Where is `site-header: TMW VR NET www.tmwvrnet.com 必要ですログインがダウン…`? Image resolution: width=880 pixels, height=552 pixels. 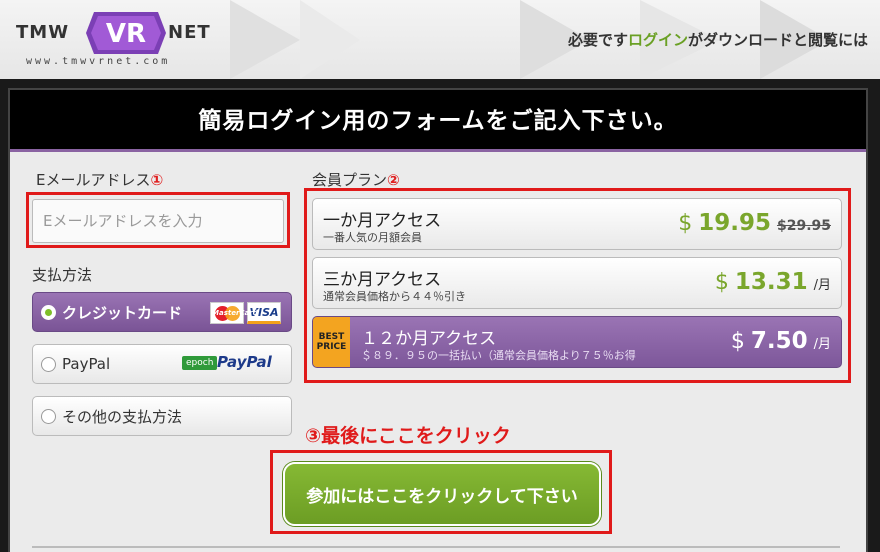 site-header: TMW VR NET www.tmwvrnet.com 必要ですログインがダウン… is located at coordinates (440, 39).